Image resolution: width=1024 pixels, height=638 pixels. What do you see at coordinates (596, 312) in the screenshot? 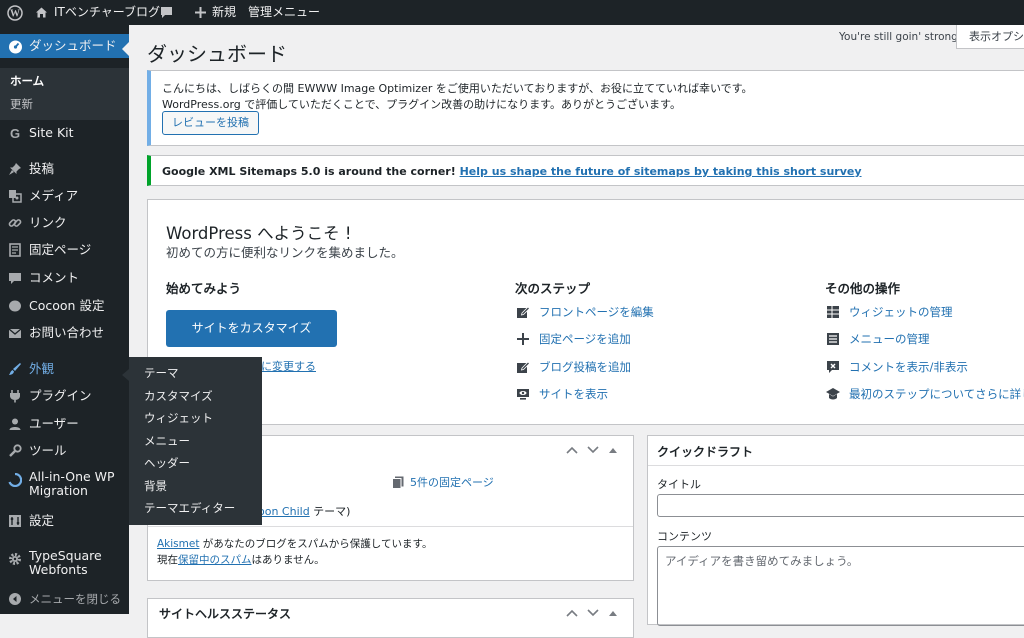
I see `link-label: フロントページを編集` at bounding box center [596, 312].